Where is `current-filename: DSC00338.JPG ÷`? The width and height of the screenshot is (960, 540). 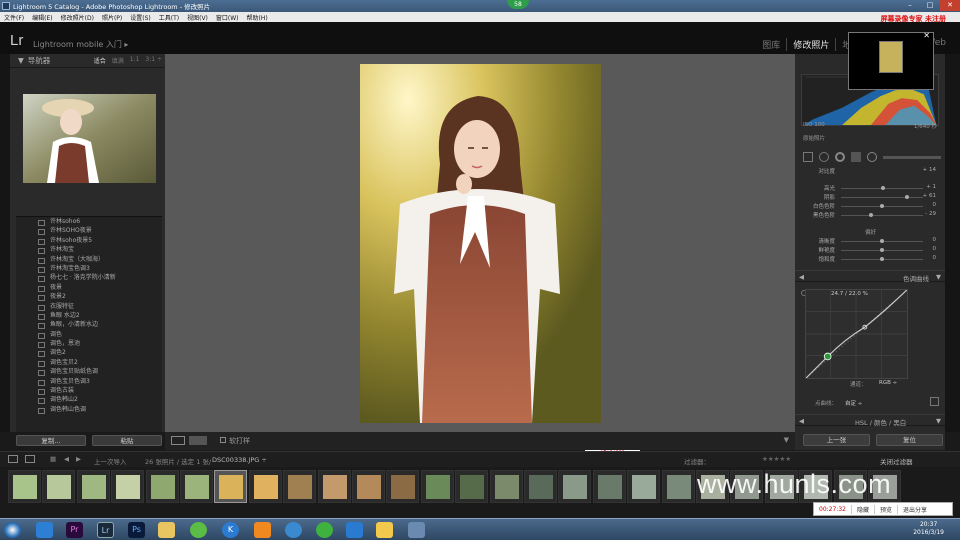
current-filename: DSC00338.JPG ÷ is located at coordinates (239, 460).